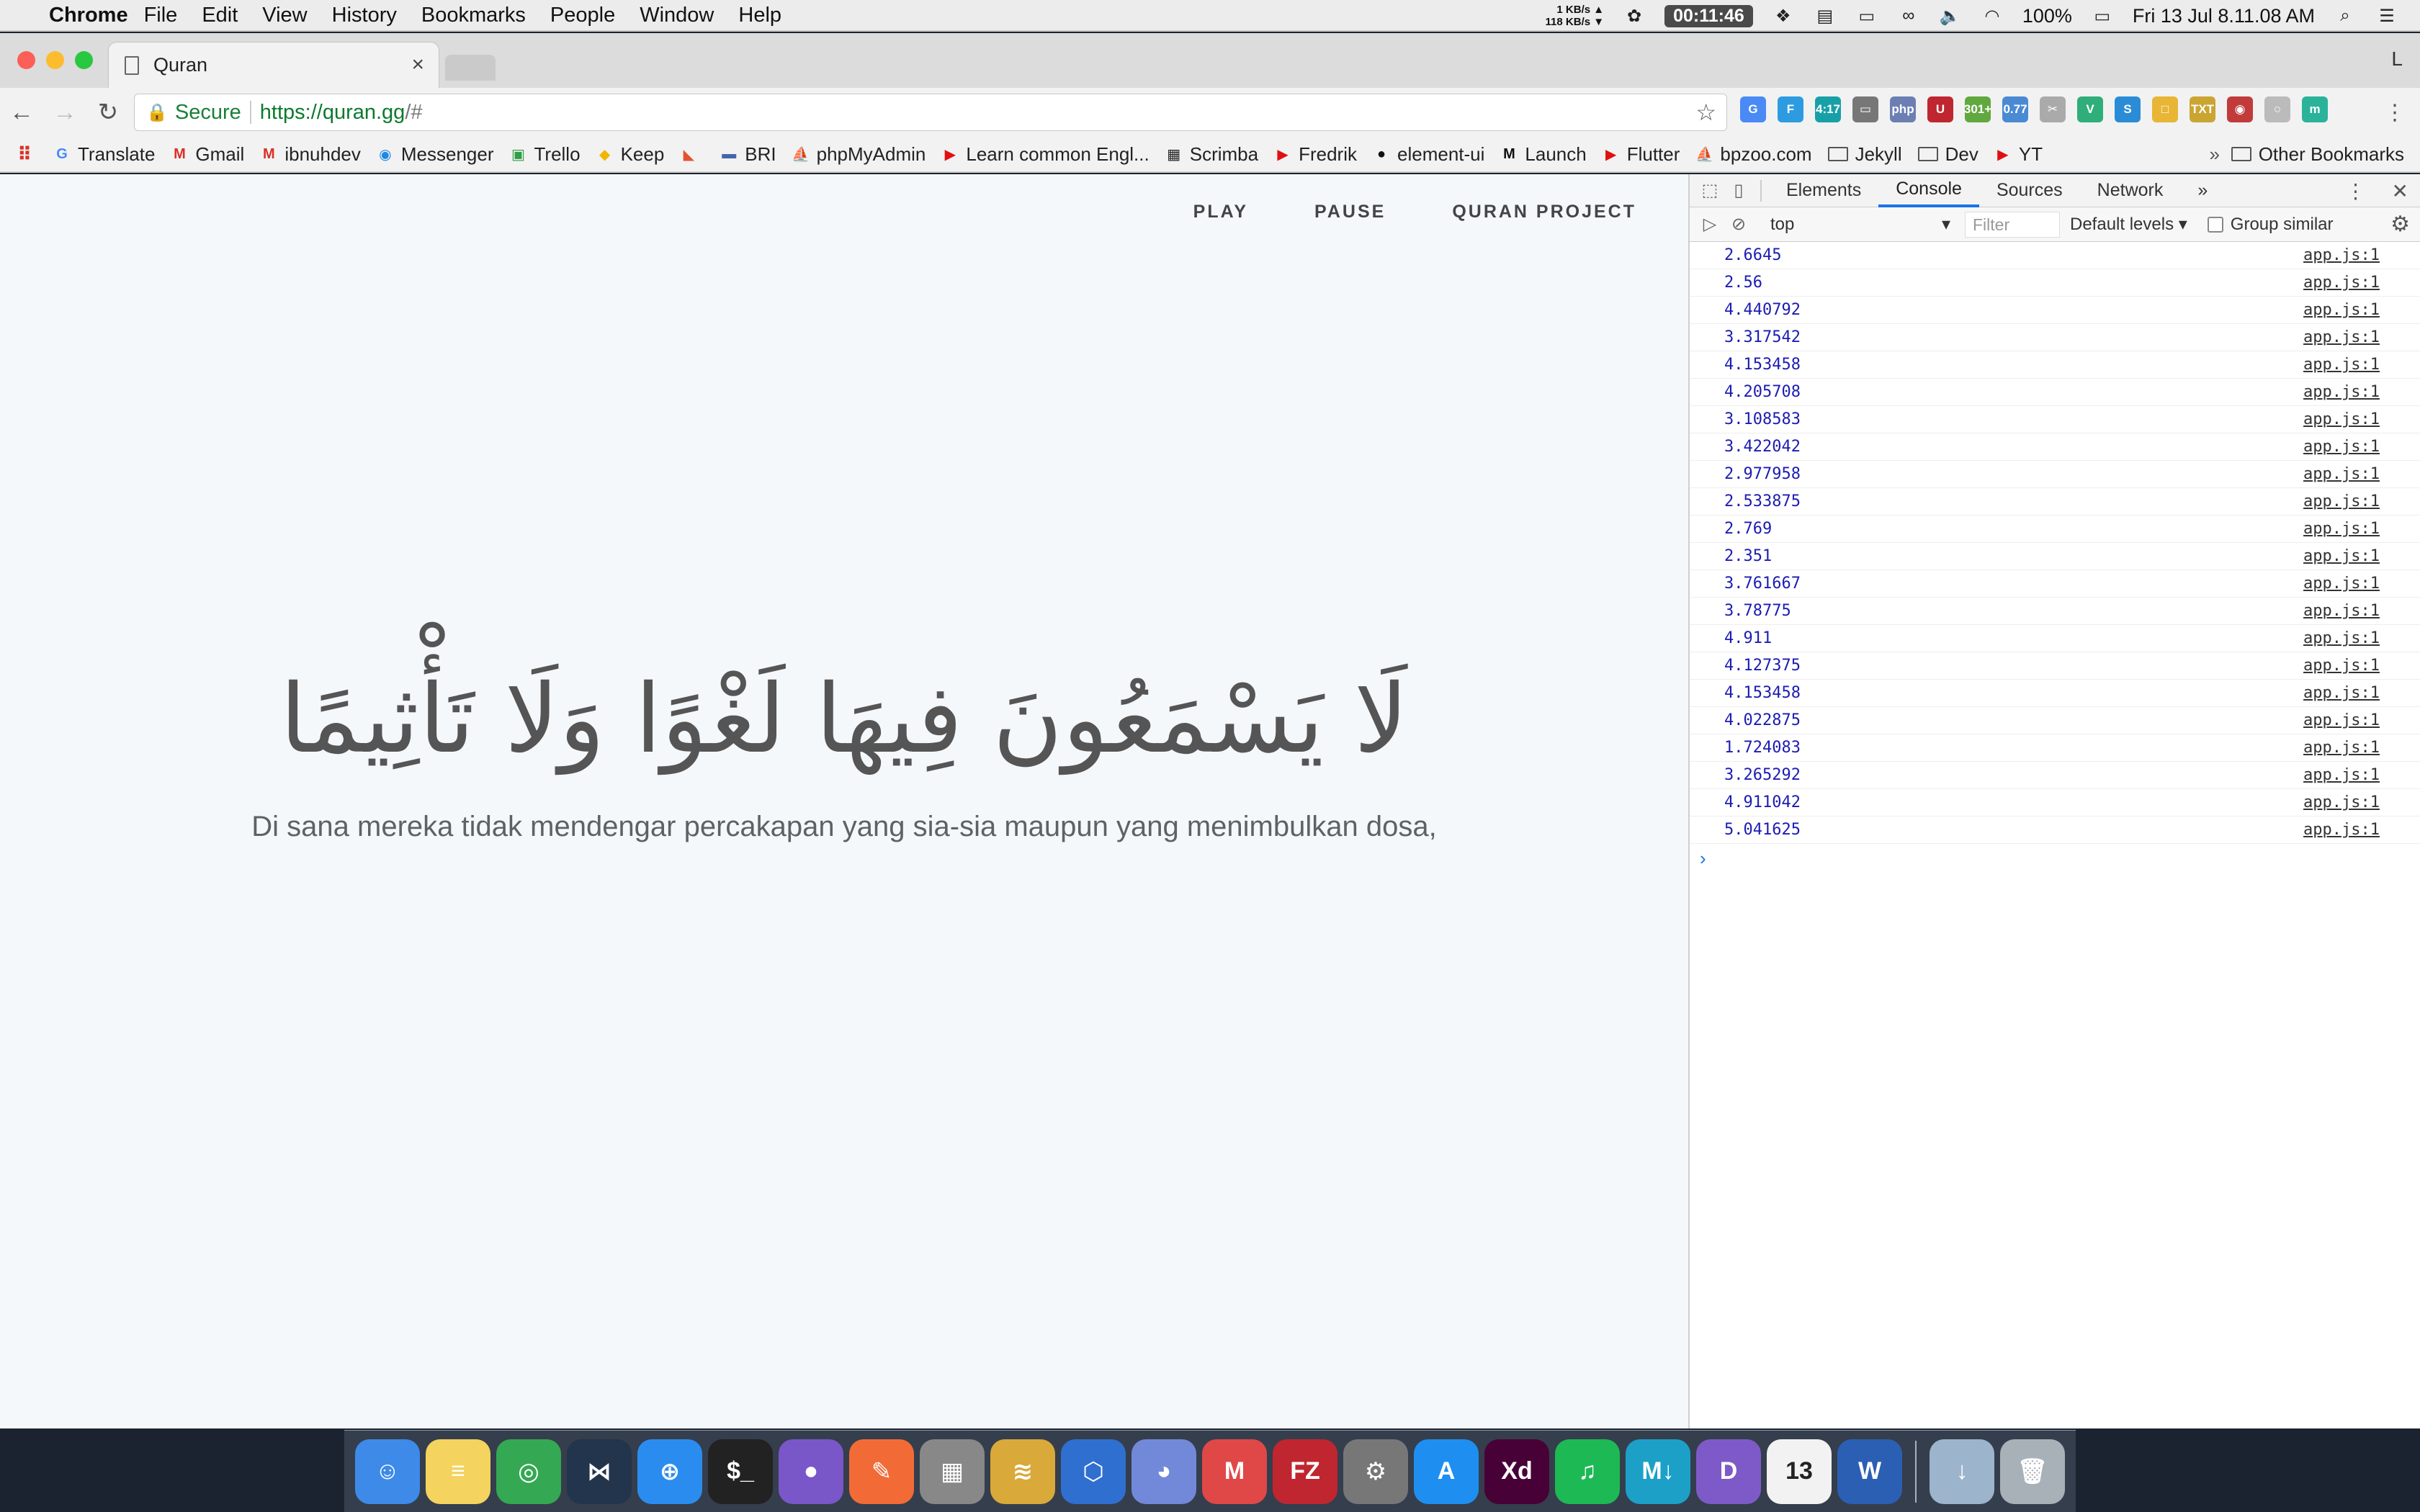 This screenshot has width=2420, height=1512. I want to click on devtools-menu-icon: ⋮, so click(2356, 191).